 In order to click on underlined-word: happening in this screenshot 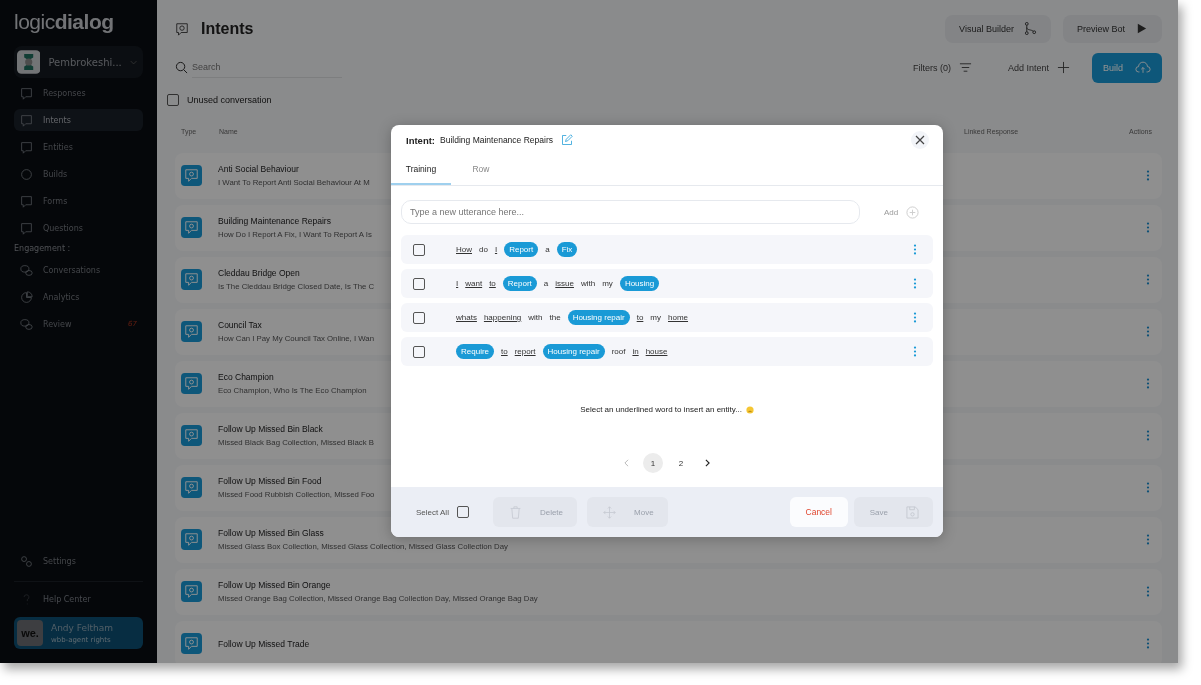, I will do `click(502, 317)`.